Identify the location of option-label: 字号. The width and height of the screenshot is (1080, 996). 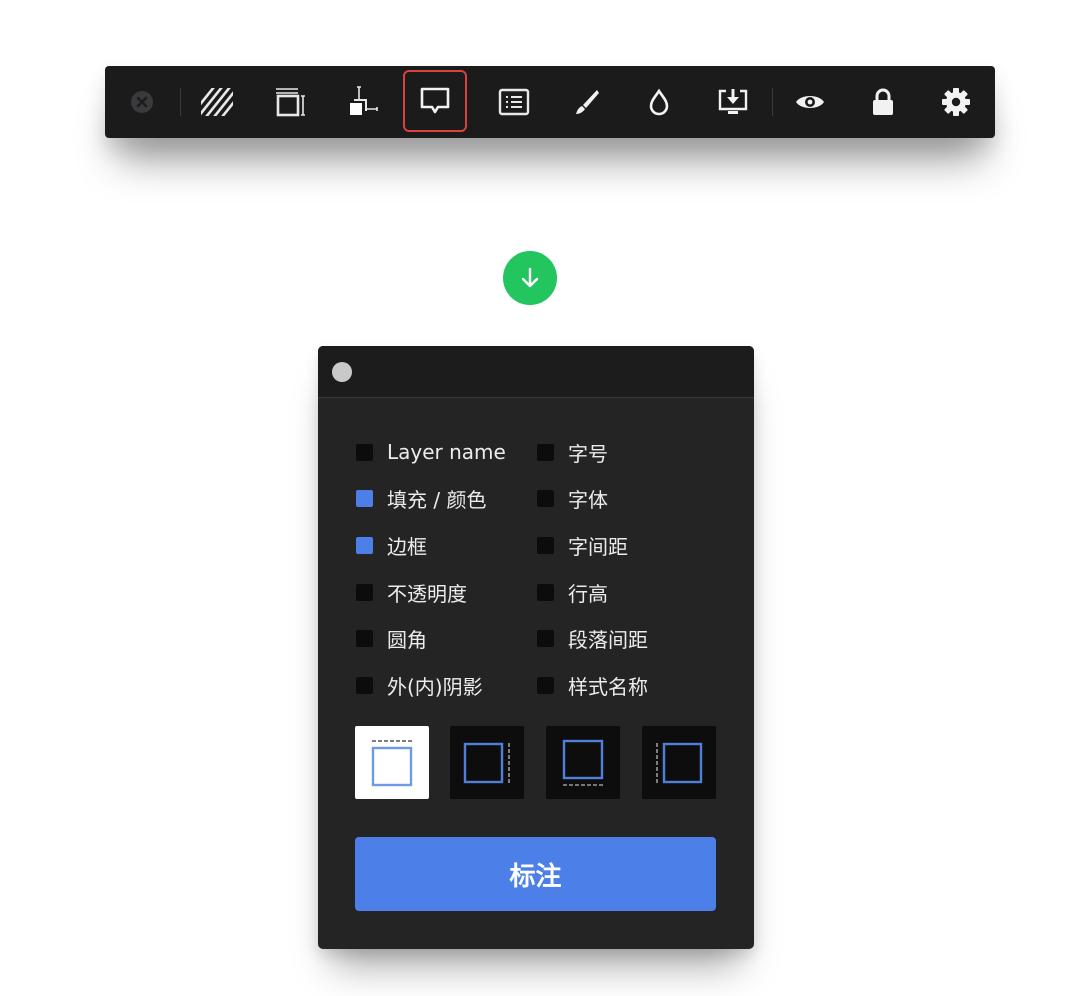
(588, 453).